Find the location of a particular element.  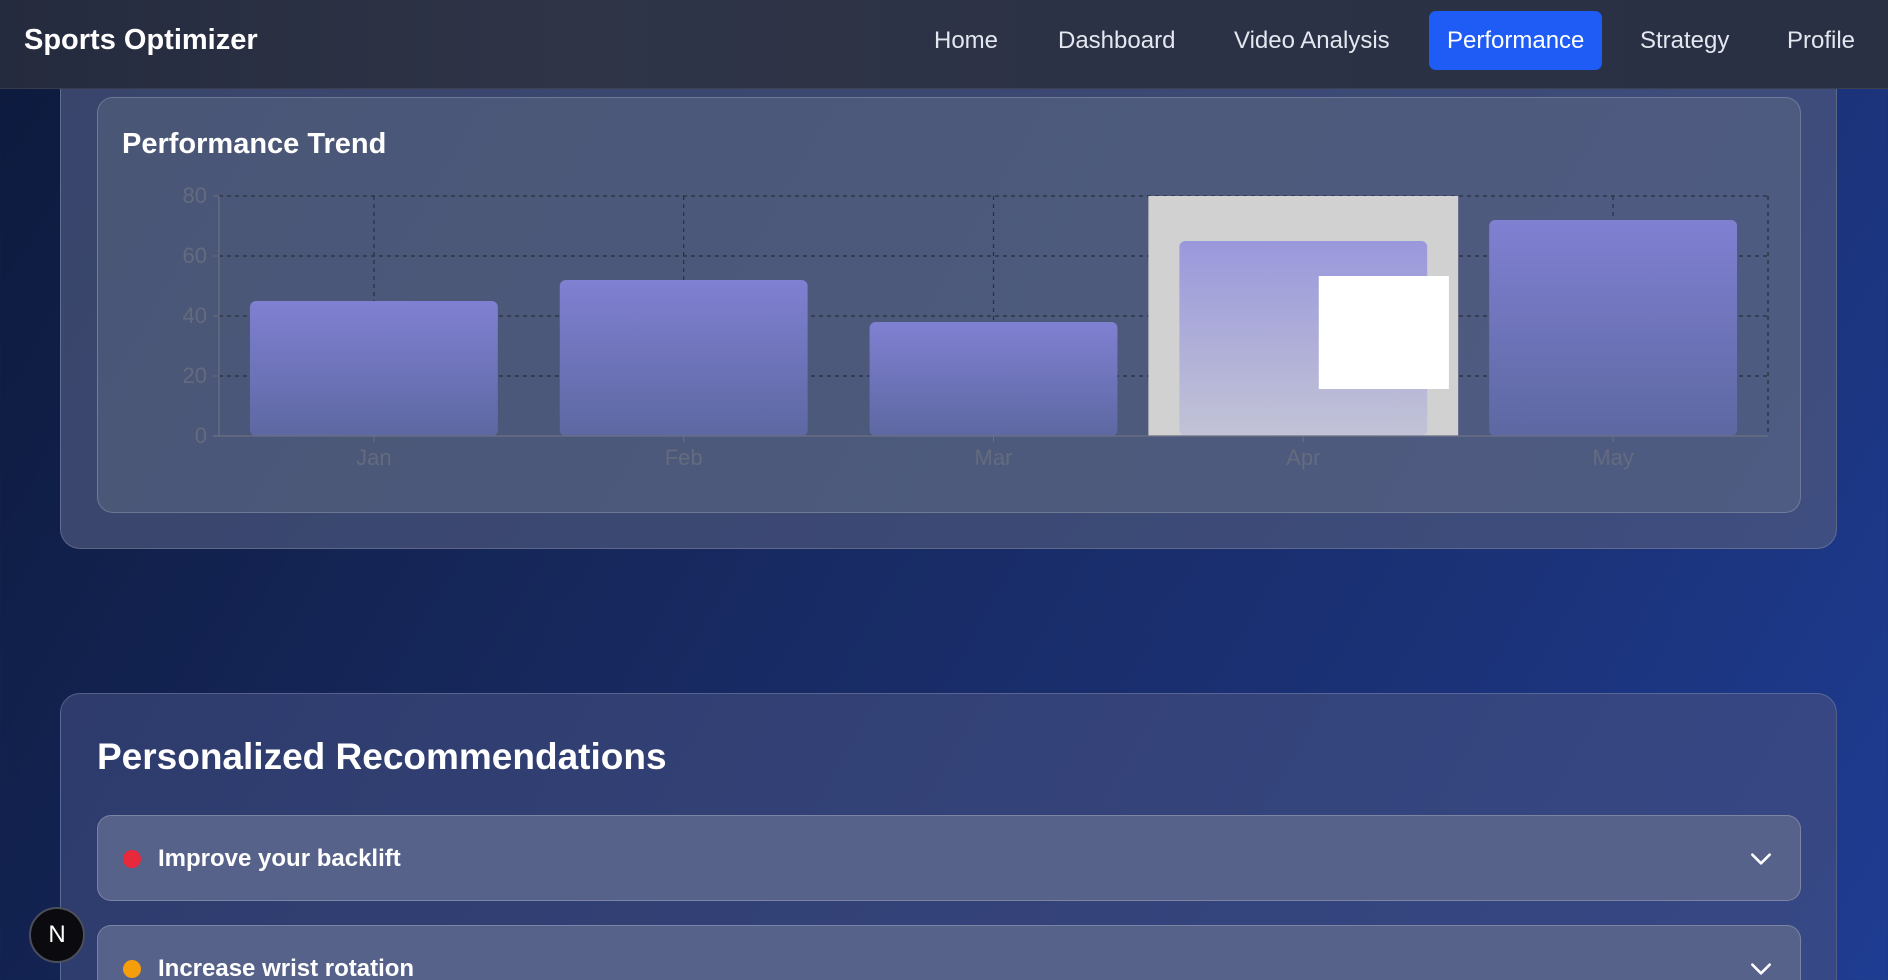

bar-feb is located at coordinates (683, 358).